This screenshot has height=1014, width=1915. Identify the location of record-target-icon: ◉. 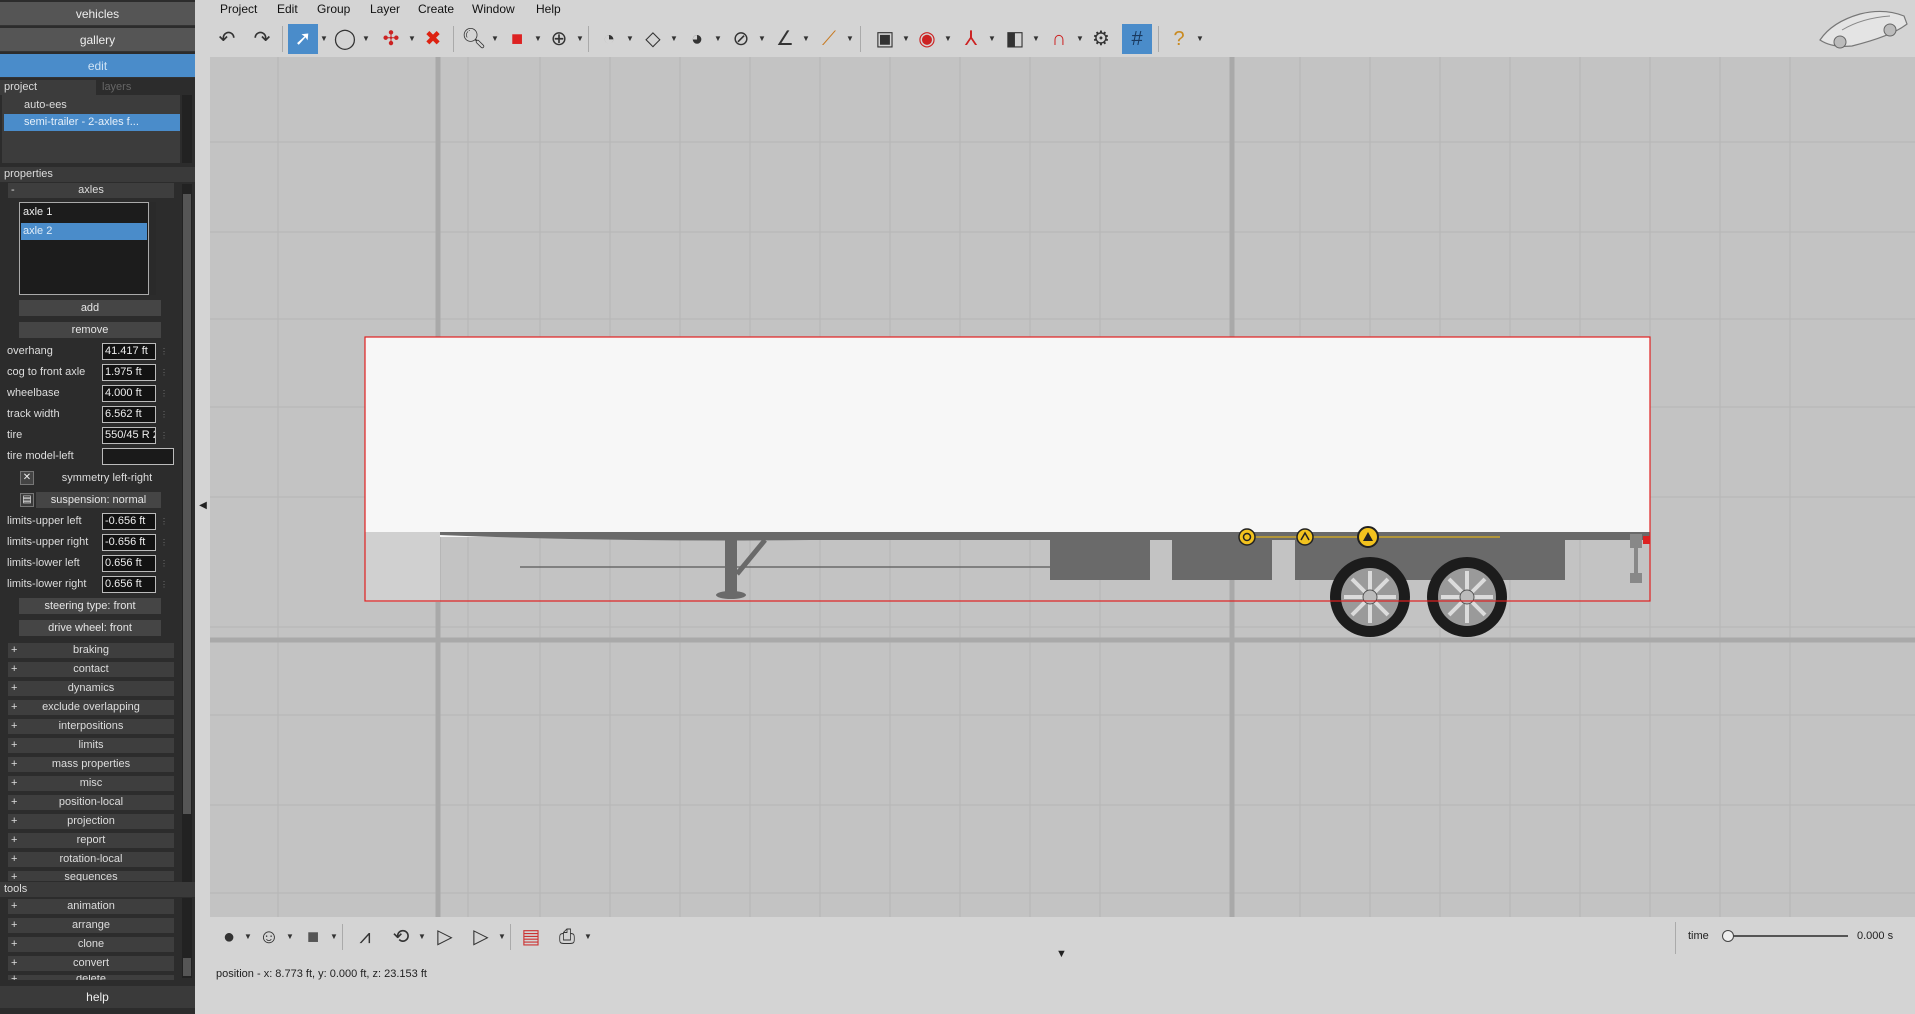
(927, 39).